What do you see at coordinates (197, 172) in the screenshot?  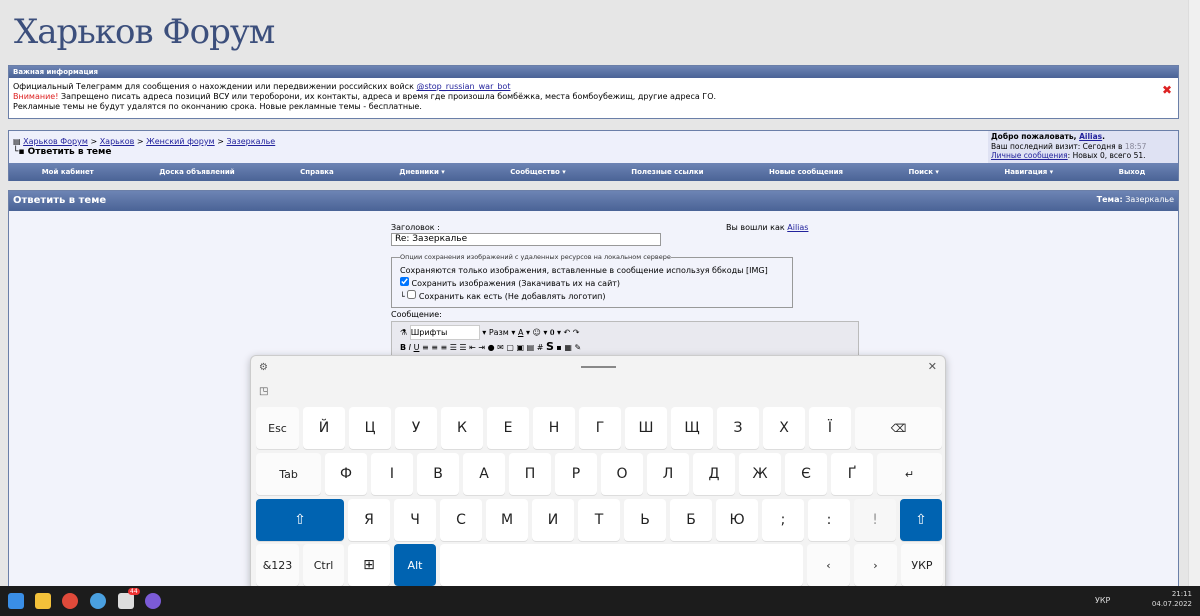 I see `nav-item: Доска объявлений` at bounding box center [197, 172].